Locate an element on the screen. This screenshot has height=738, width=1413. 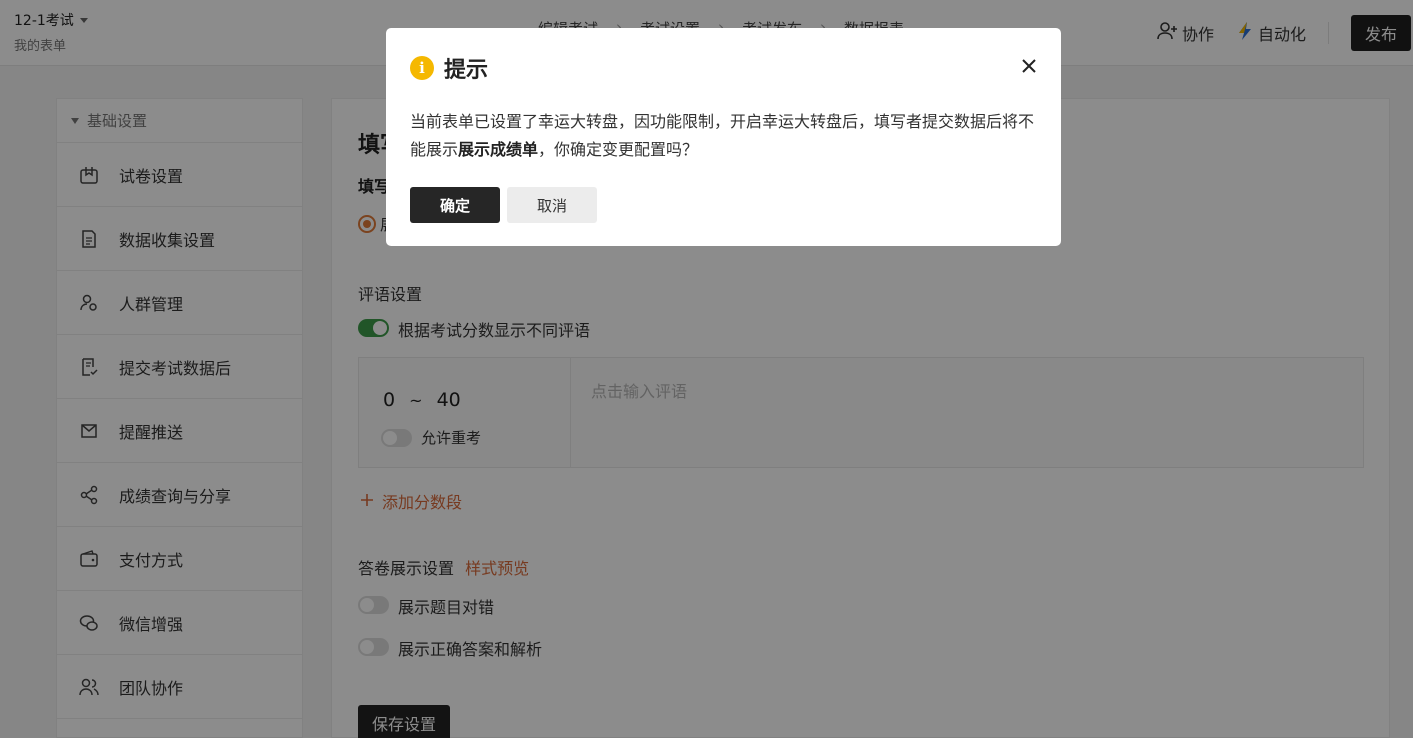
cancel-button: 取消 is located at coordinates (552, 205).